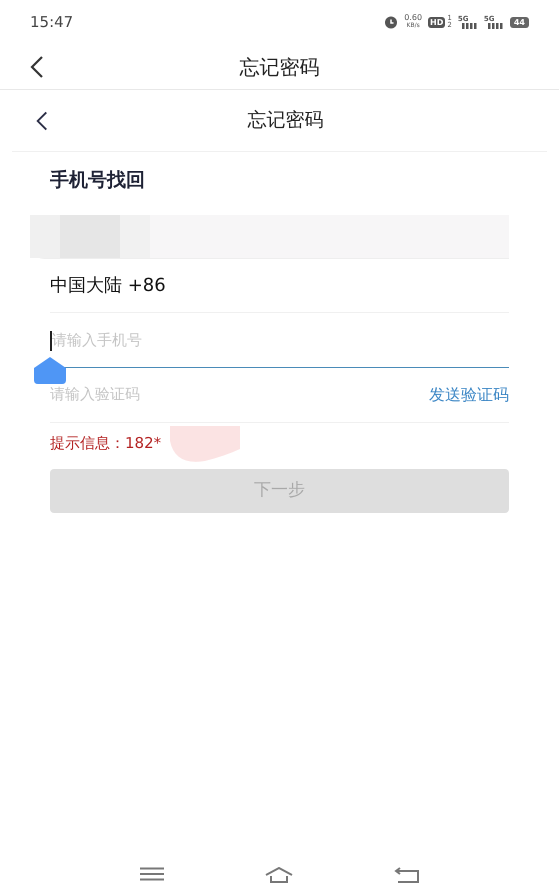 The width and height of the screenshot is (559, 895). Describe the element at coordinates (51, 340) in the screenshot. I see `text-cursor` at that location.